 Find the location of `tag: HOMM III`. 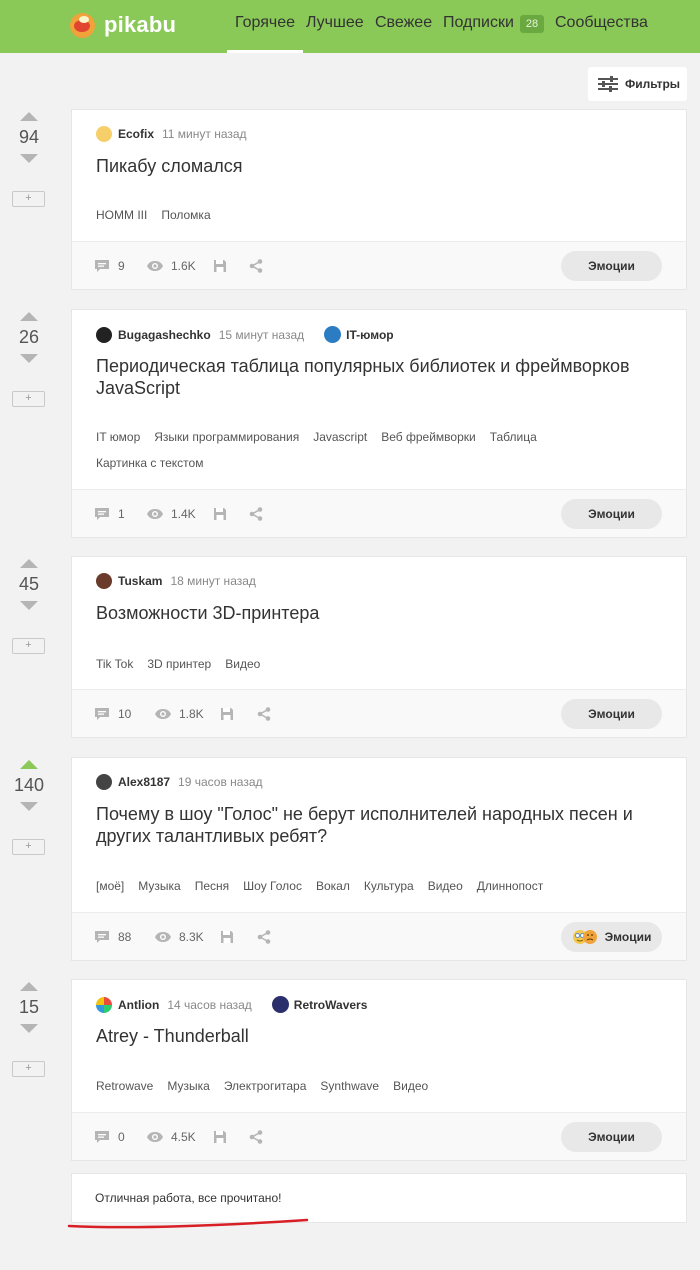

tag: HOMM III is located at coordinates (121, 215).